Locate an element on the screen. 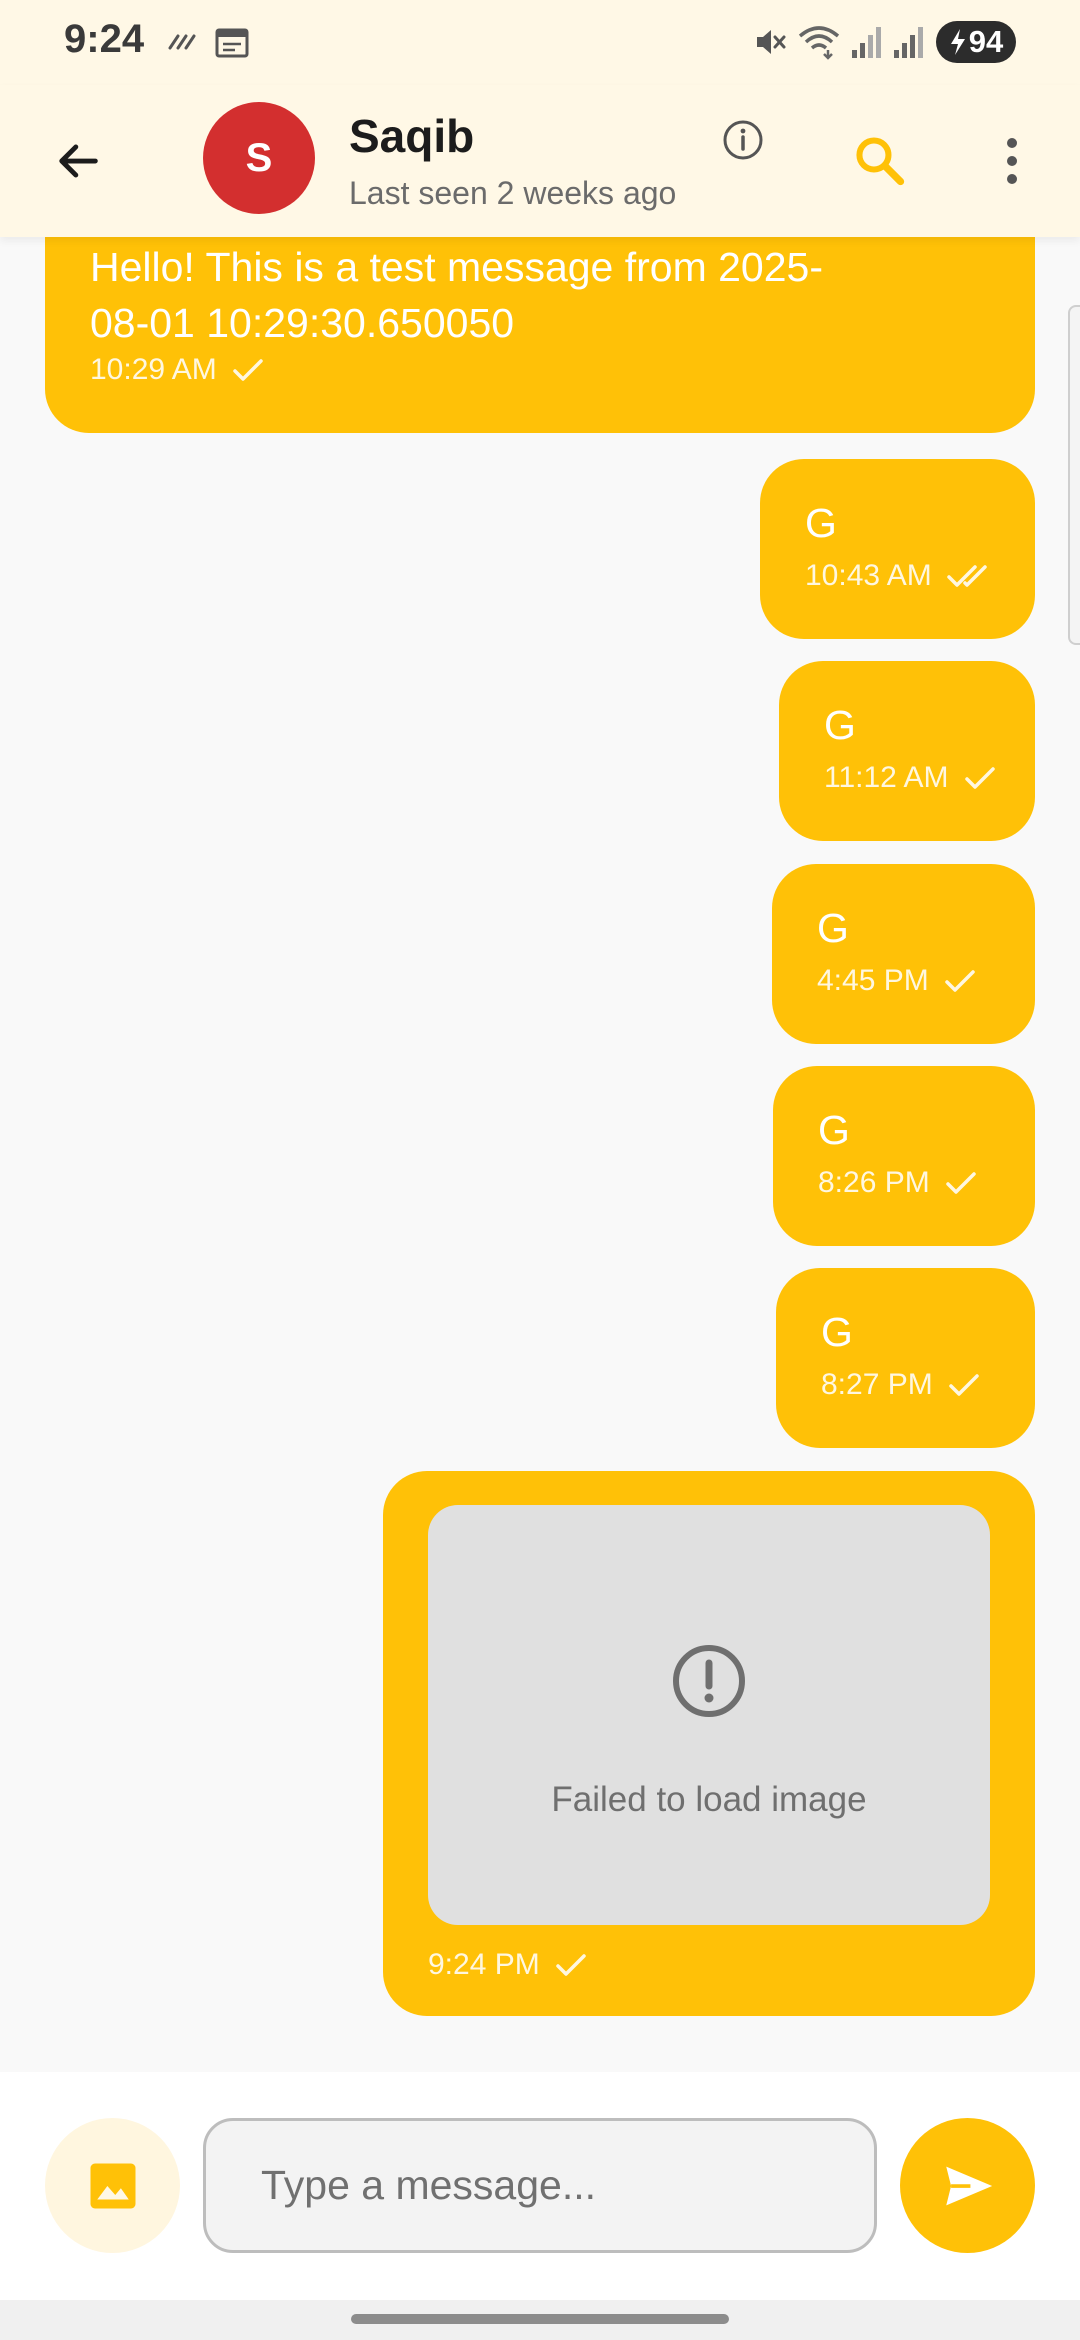 The width and height of the screenshot is (1080, 2340). attach-image-button is located at coordinates (112, 2185).